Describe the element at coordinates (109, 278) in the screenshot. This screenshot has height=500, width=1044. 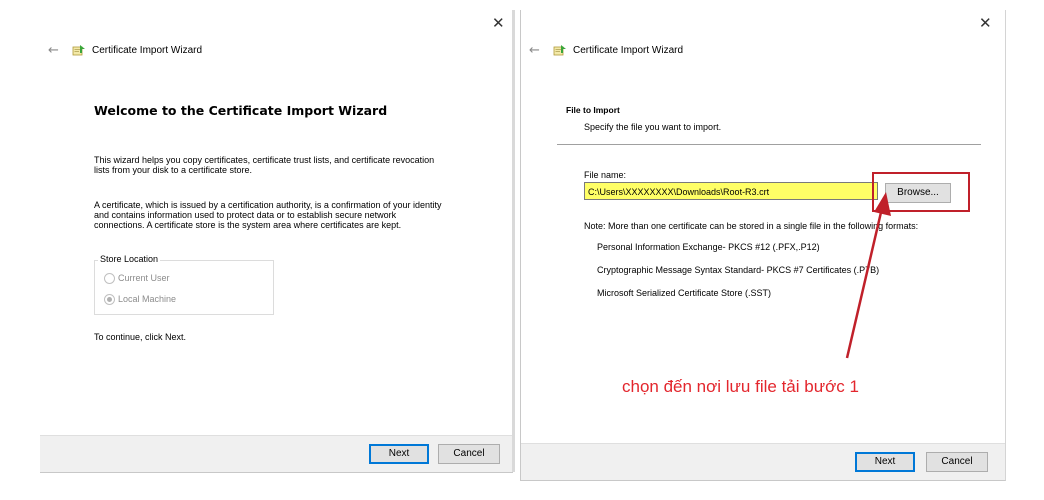
I see `current-user-radio` at that location.